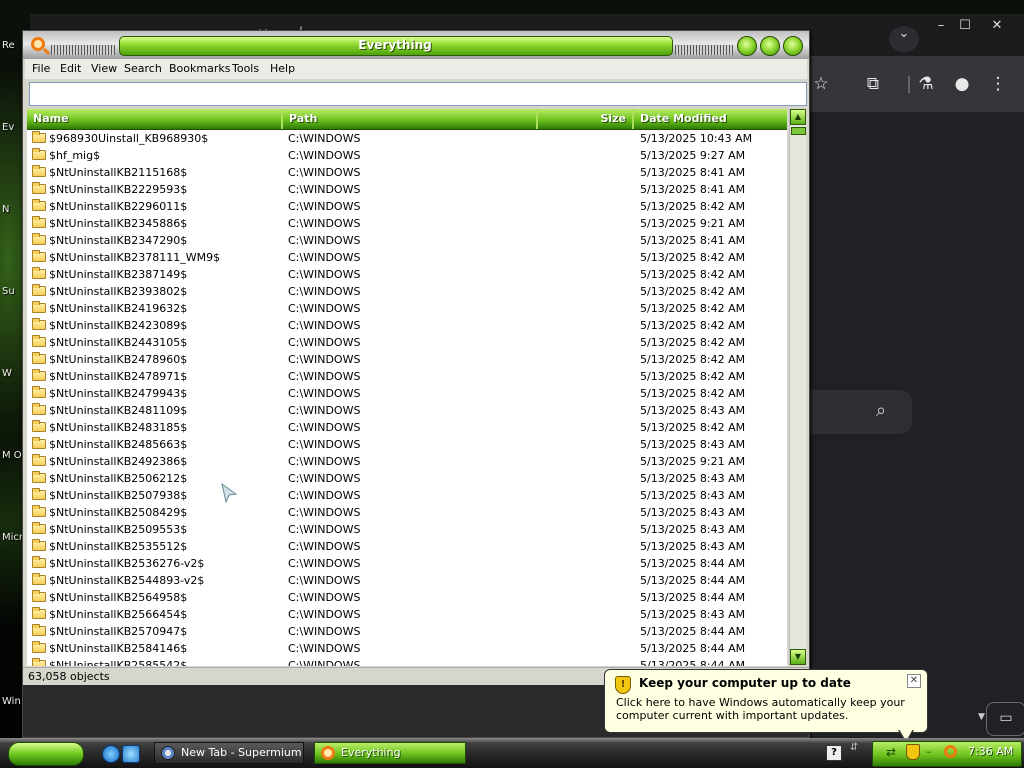 This screenshot has height=768, width=1024. I want to click on help-icon: ?, so click(834, 753).